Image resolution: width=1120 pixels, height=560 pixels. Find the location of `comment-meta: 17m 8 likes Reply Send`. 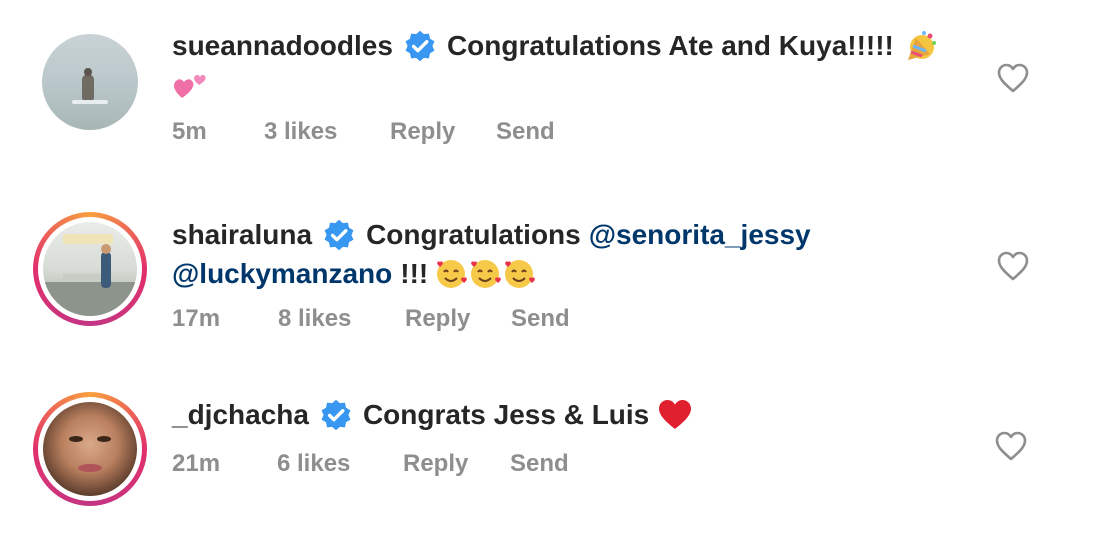

comment-meta: 17m 8 likes Reply Send is located at coordinates (382, 319).